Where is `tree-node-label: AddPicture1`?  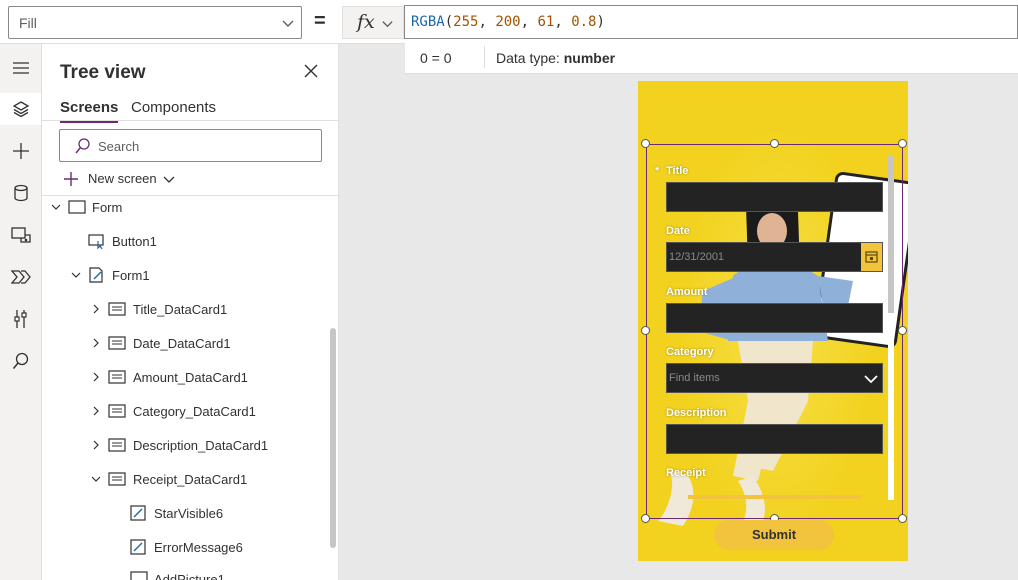 tree-node-label: AddPicture1 is located at coordinates (189, 576).